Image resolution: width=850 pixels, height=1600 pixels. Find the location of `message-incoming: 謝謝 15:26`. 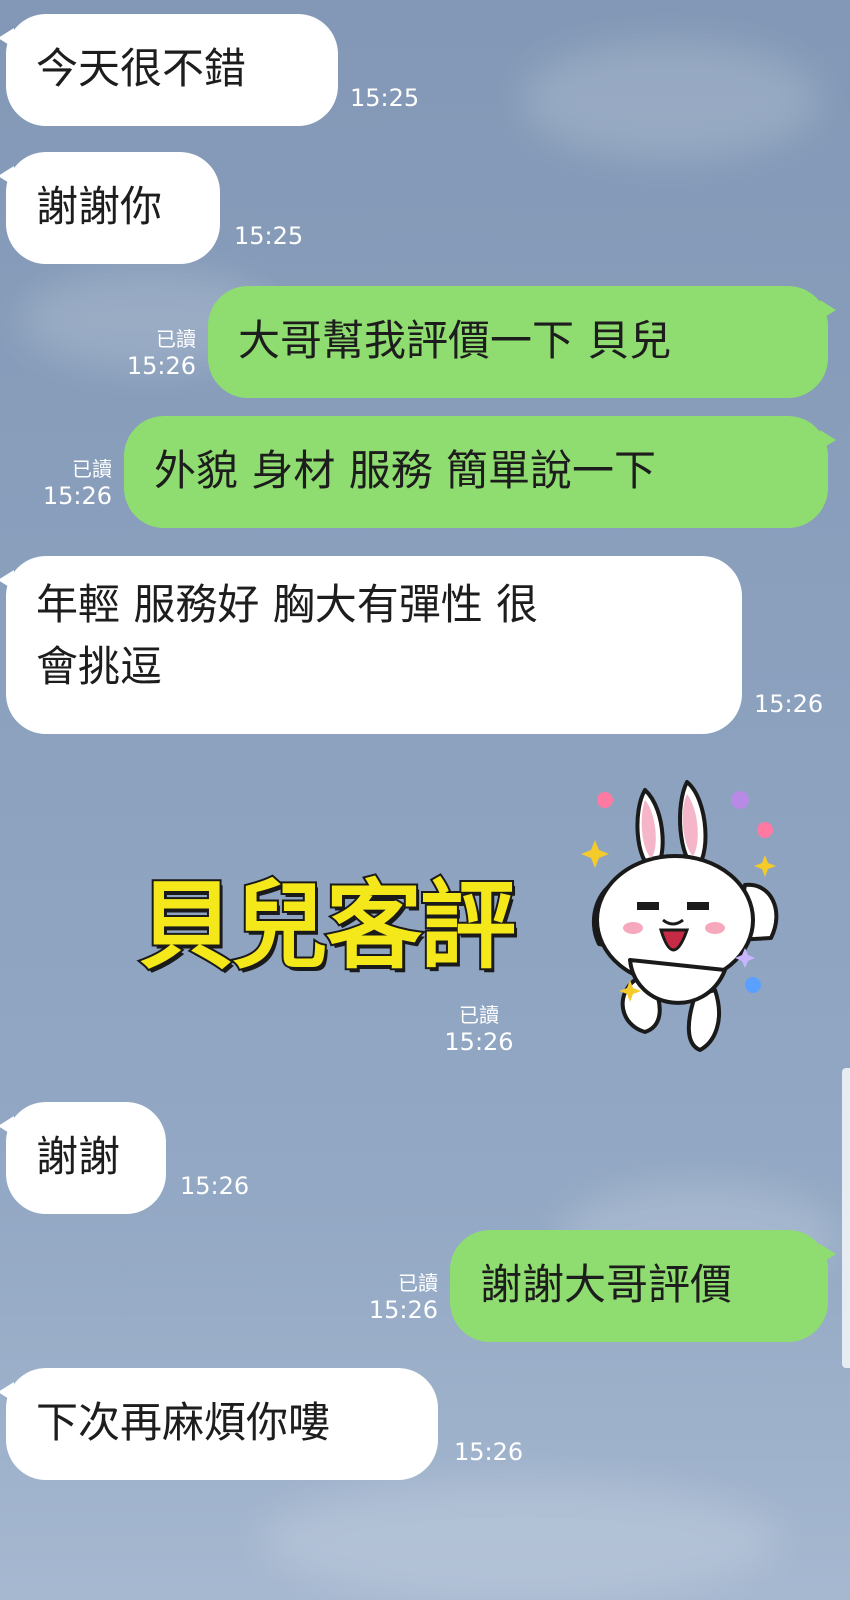

message-incoming: 謝謝 15:26 is located at coordinates (125, 1158).